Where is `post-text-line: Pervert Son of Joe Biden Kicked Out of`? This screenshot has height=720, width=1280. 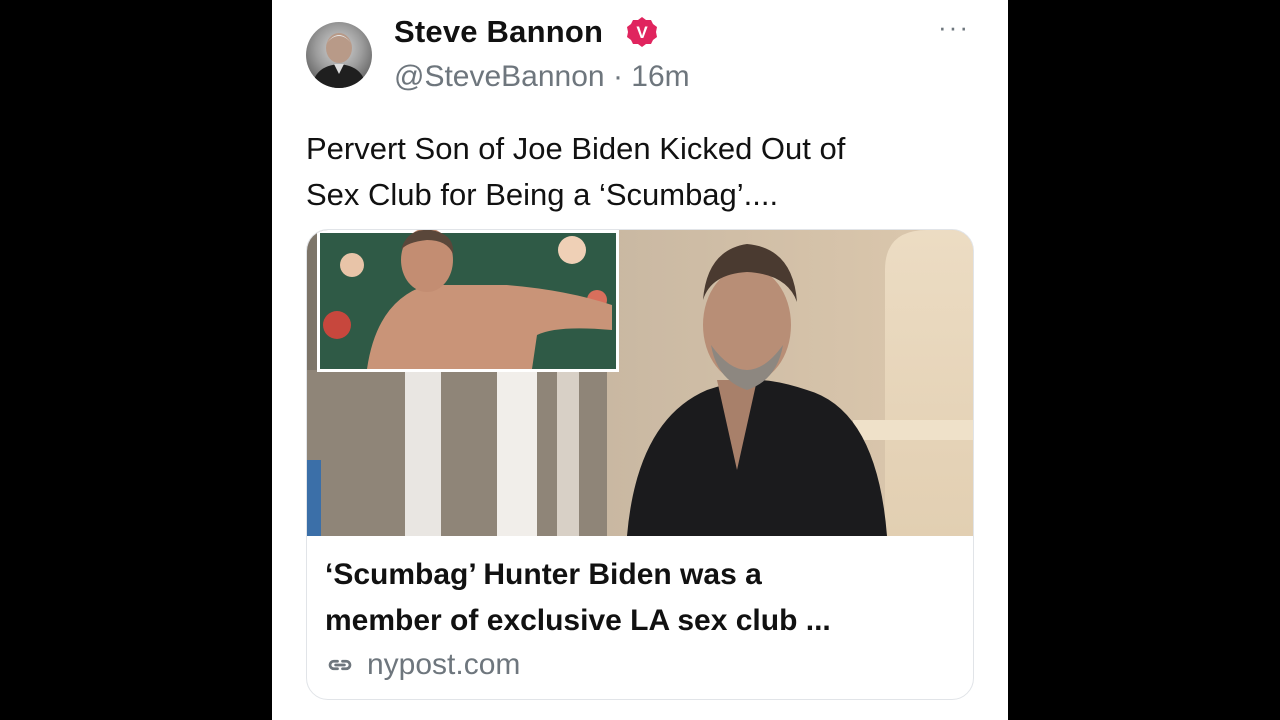 post-text-line: Pervert Son of Joe Biden Kicked Out of is located at coordinates (576, 148).